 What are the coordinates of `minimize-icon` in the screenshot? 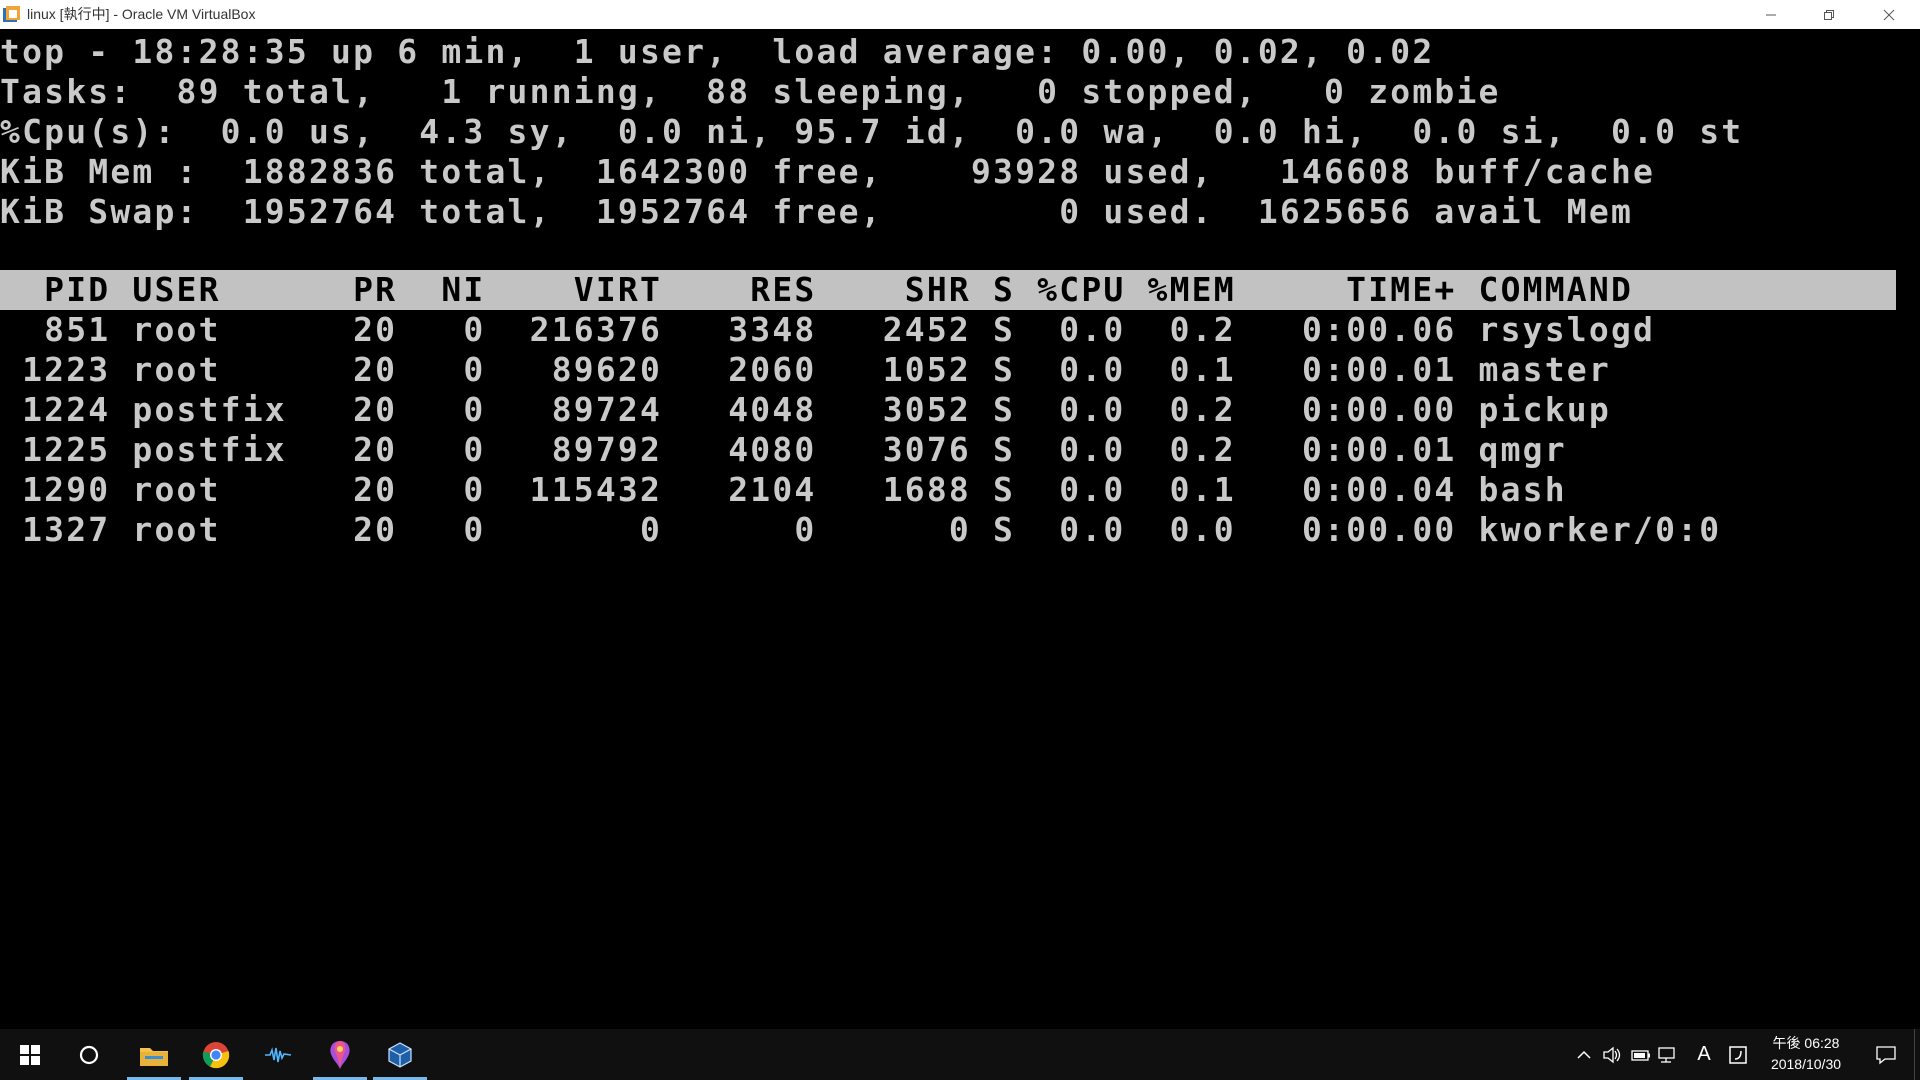 It's located at (1771, 14).